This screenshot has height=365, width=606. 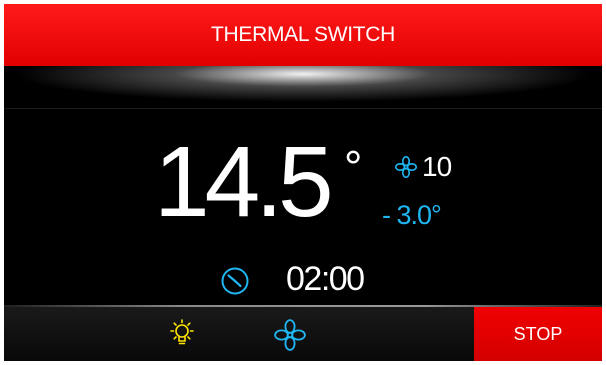 What do you see at coordinates (412, 215) in the screenshot?
I see `setpoint-offset: - 3.0°` at bounding box center [412, 215].